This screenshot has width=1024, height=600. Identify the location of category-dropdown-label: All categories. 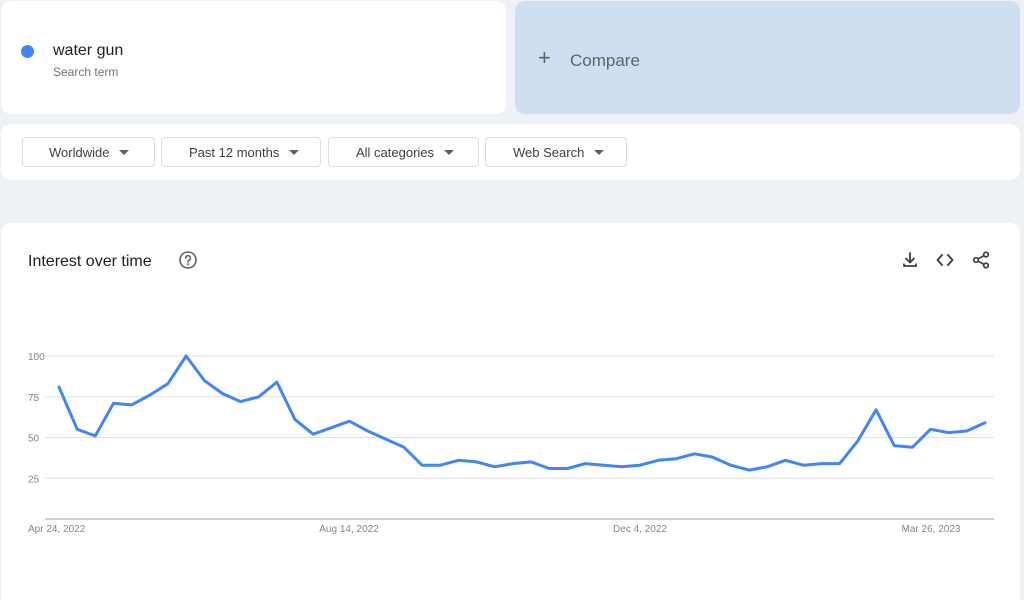
(395, 152).